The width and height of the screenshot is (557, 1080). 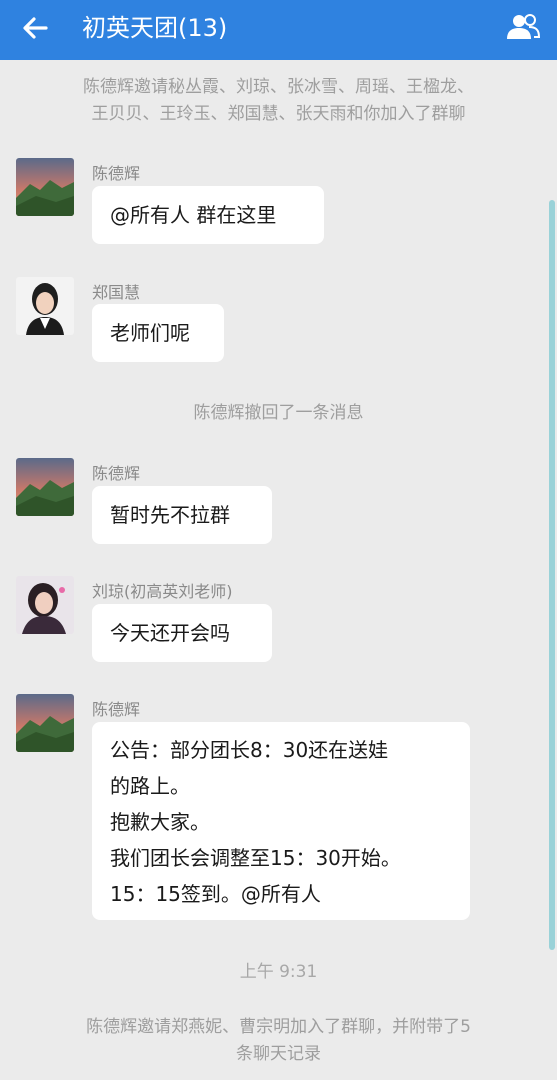 I want to click on message-timestamp: 上午 9:31, so click(x=278, y=972).